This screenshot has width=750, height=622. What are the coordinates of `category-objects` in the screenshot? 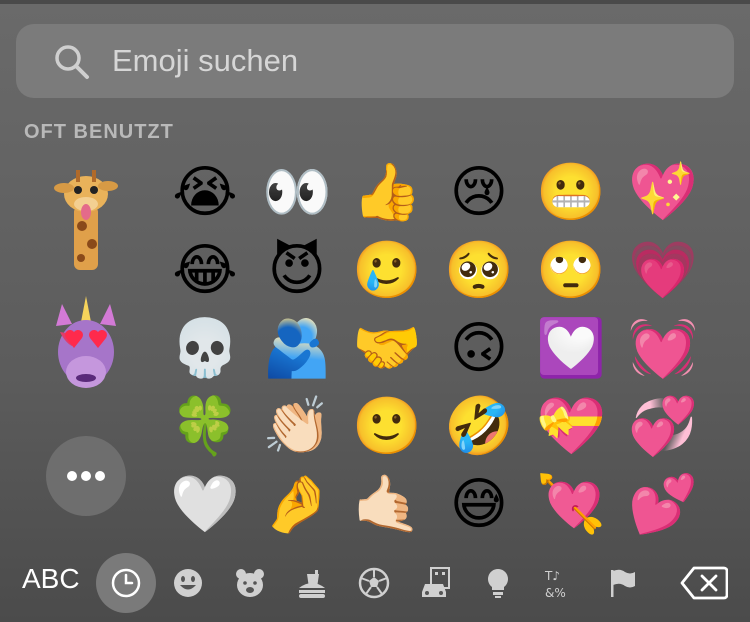 It's located at (498, 583).